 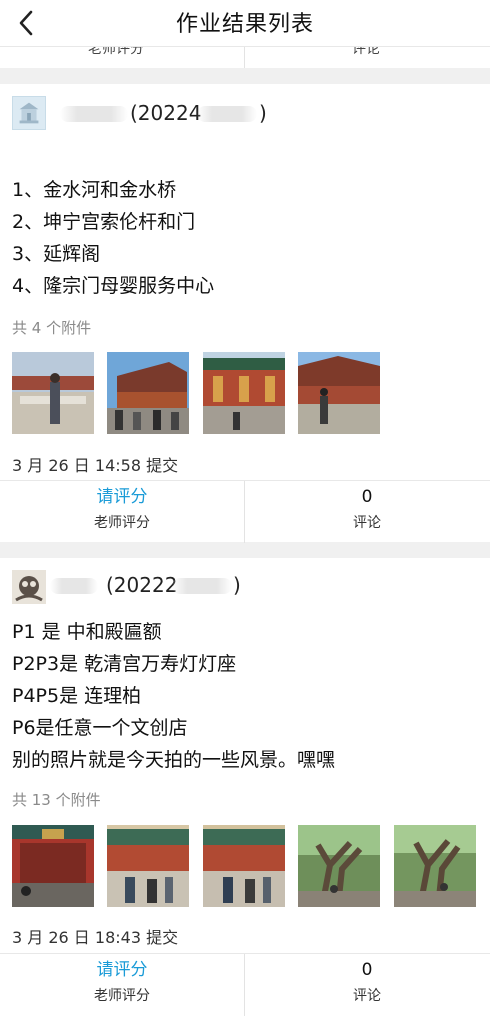 I want to click on attachment-count: 共 4 个附件, so click(x=52, y=328).